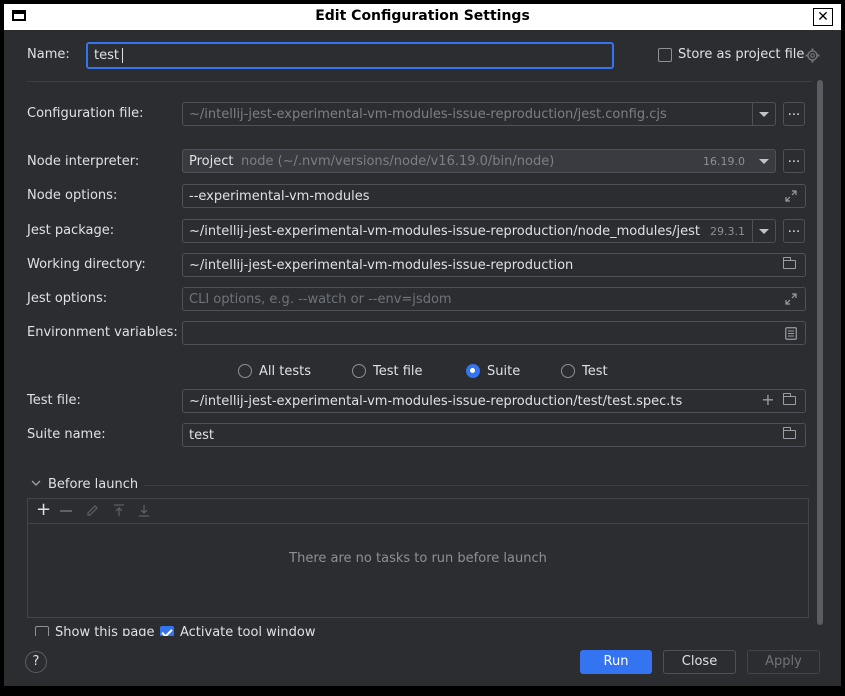 This screenshot has width=845, height=696. I want to click on store-as-project-file-label: Store as project file, so click(741, 54).